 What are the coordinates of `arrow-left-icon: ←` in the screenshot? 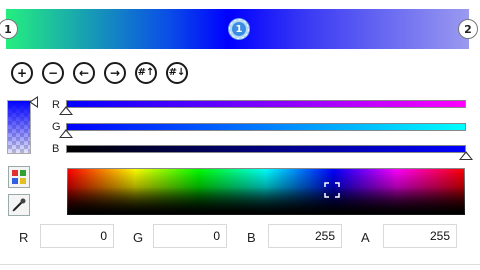 It's located at (84, 73).